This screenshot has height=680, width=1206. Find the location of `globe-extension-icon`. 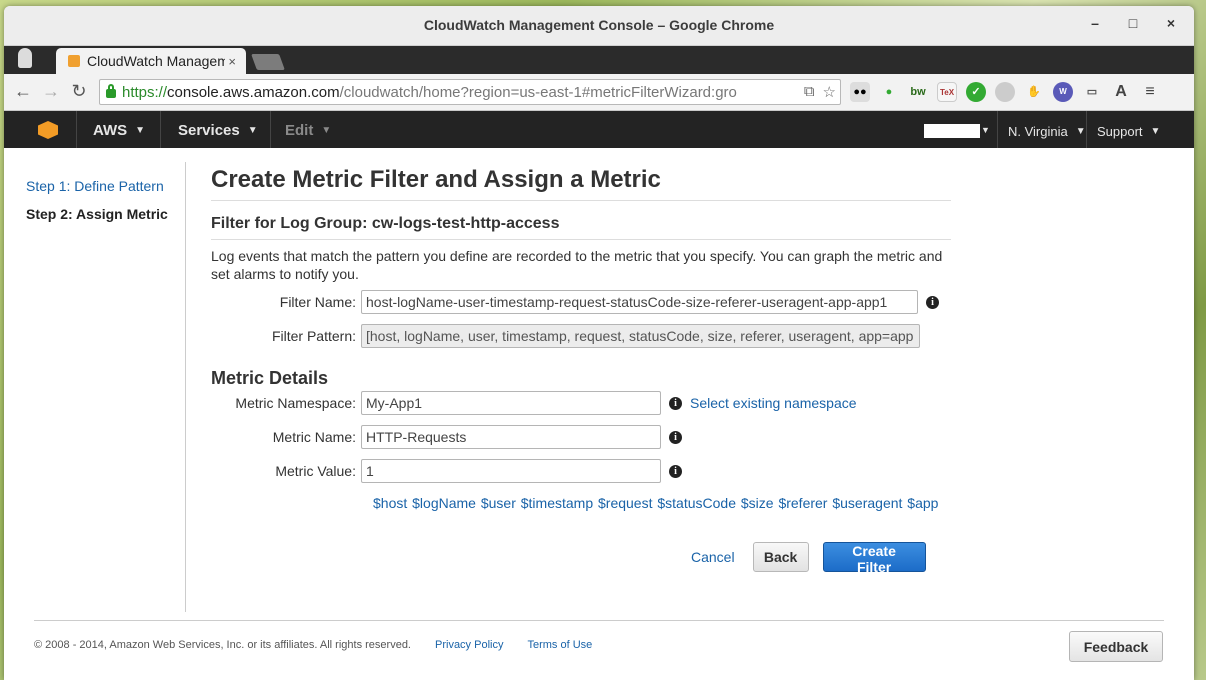

globe-extension-icon is located at coordinates (1005, 92).